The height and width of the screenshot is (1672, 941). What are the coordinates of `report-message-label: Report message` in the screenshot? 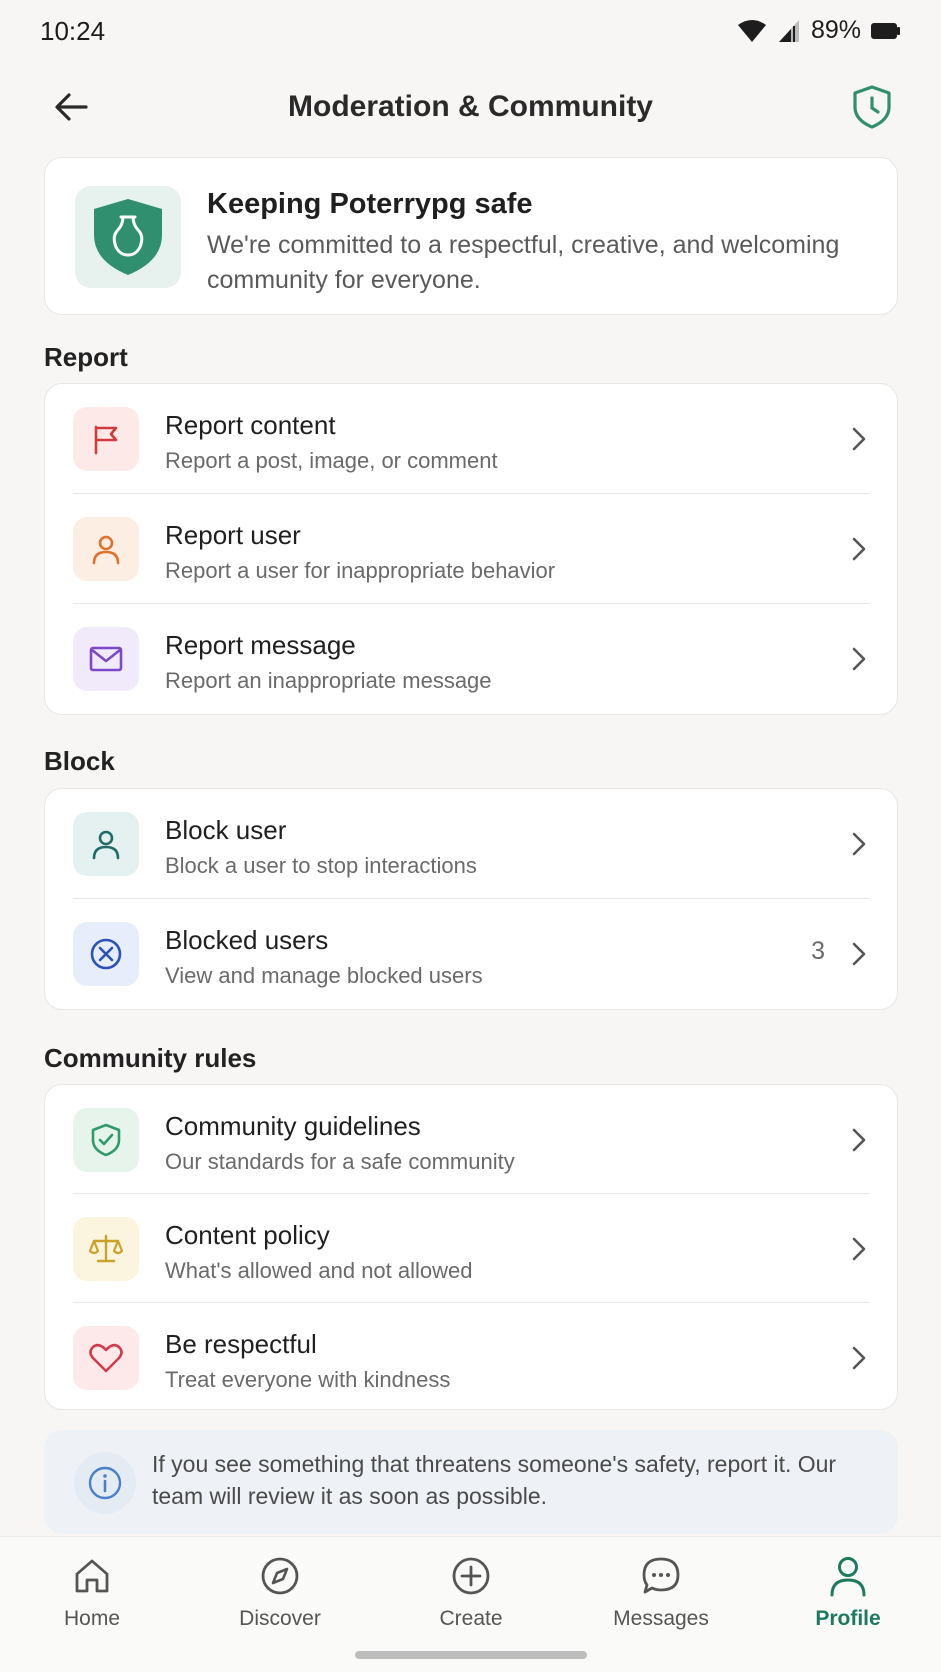 It's located at (260, 645).